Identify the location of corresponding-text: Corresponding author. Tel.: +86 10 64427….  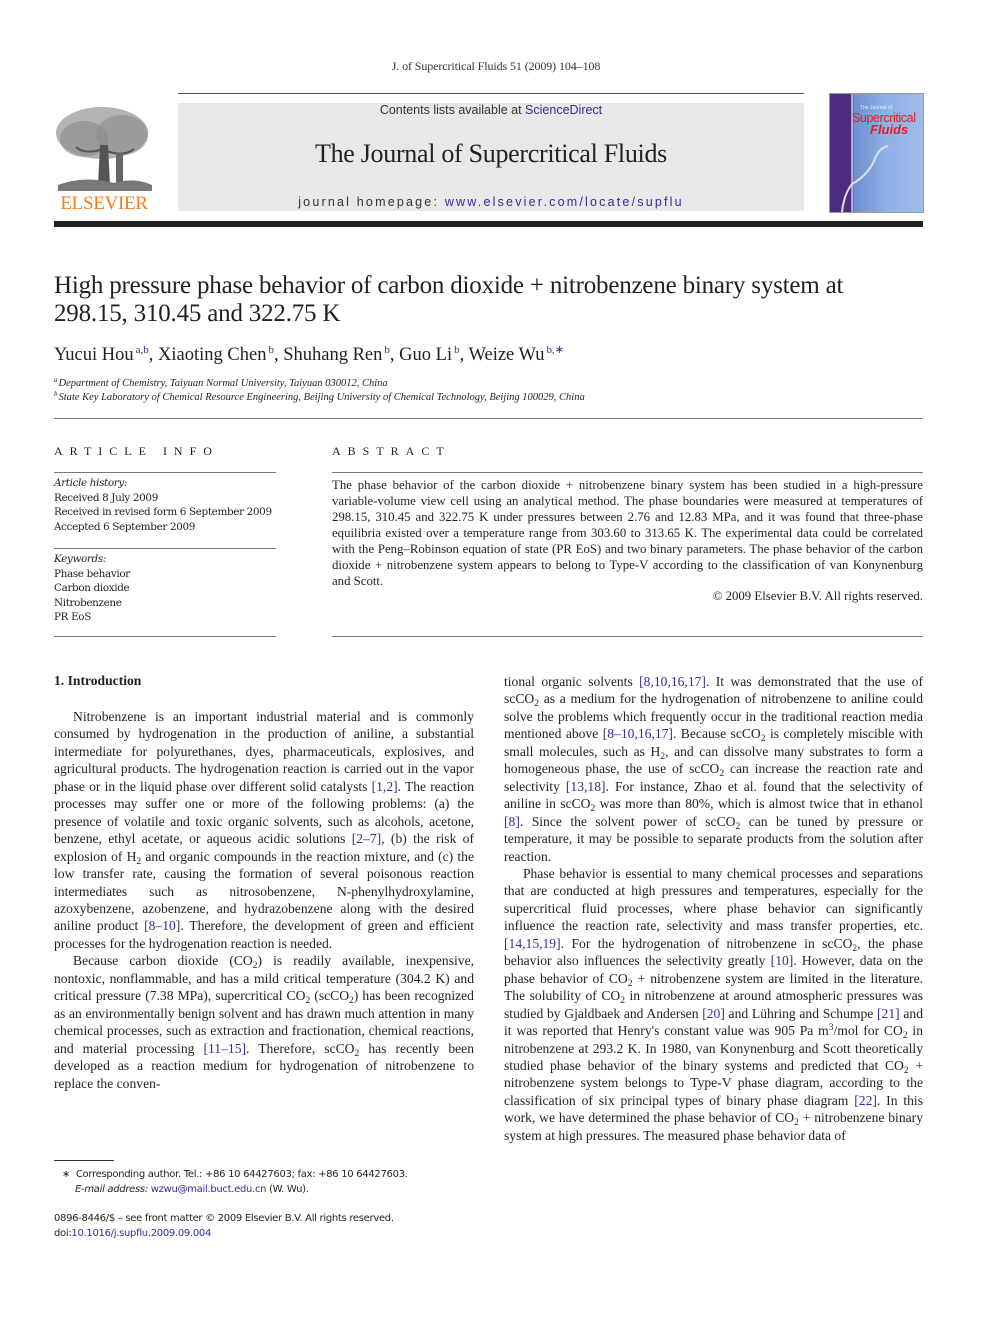
(241, 1174).